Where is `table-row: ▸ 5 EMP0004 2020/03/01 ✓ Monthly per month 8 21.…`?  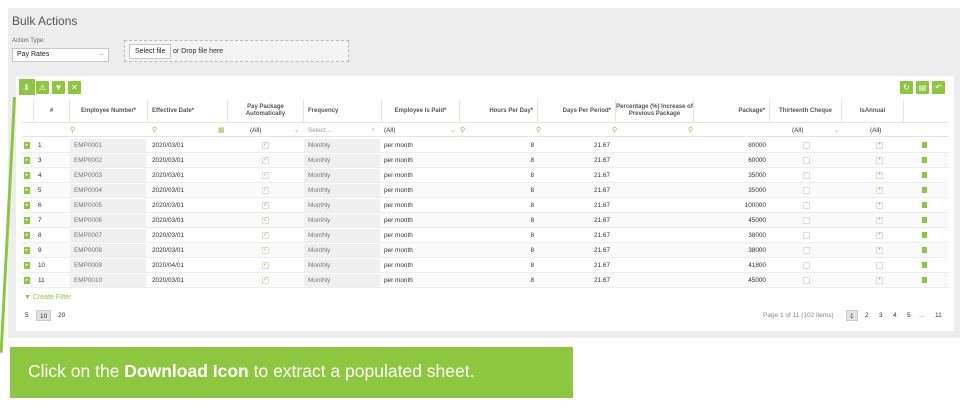 table-row: ▸ 5 EMP0004 2020/03/01 ✓ Monthly per month 8 21.… is located at coordinates (485, 190).